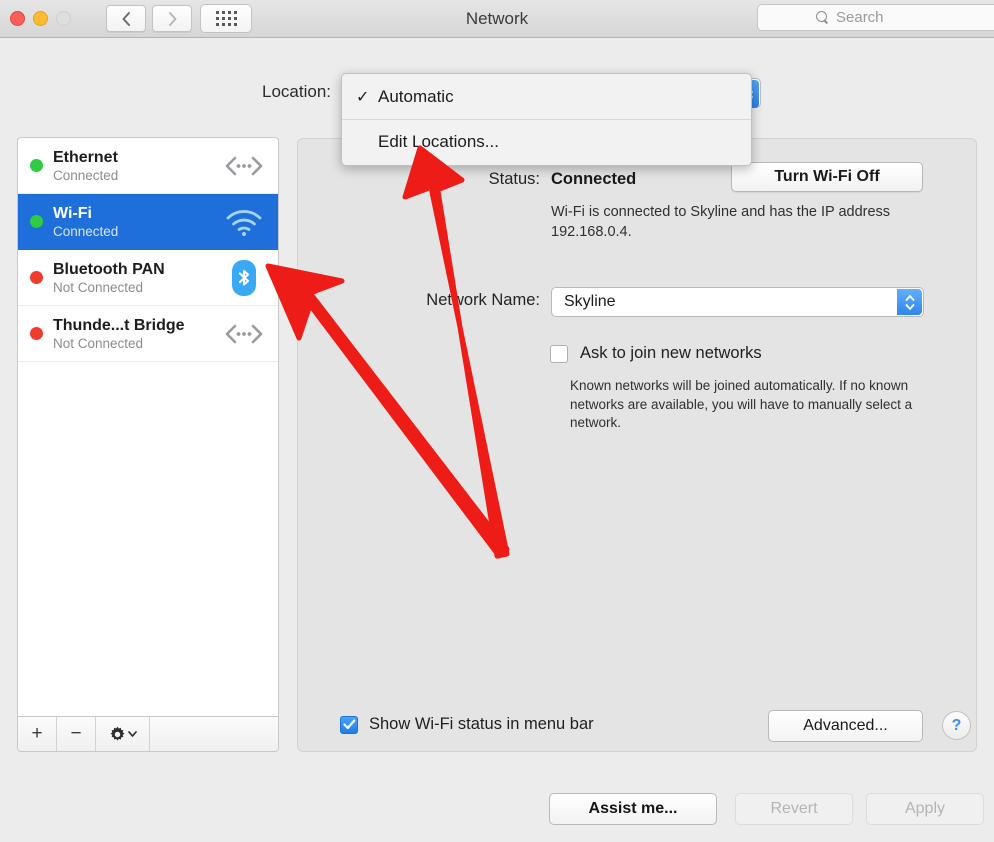 Image resolution: width=994 pixels, height=842 pixels. I want to click on plus-icon: +, so click(37, 733).